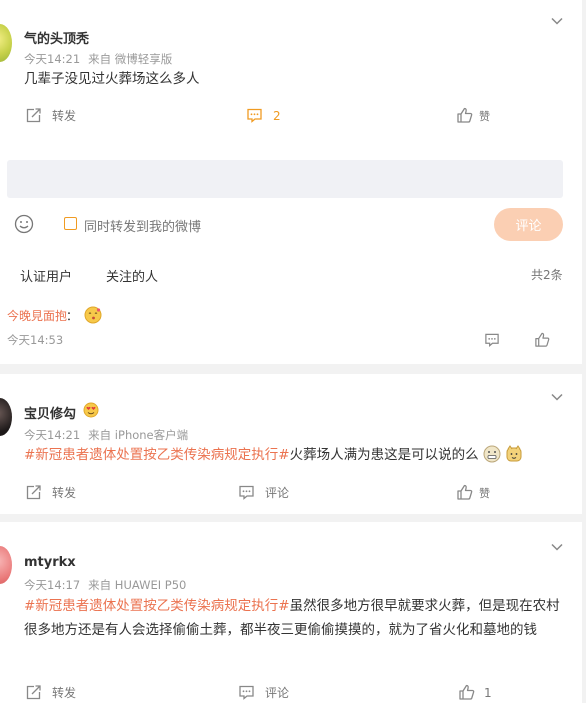 The width and height of the screenshot is (586, 703). What do you see at coordinates (138, 435) in the screenshot?
I see `post-source: 来自 iPhone客户端` at bounding box center [138, 435].